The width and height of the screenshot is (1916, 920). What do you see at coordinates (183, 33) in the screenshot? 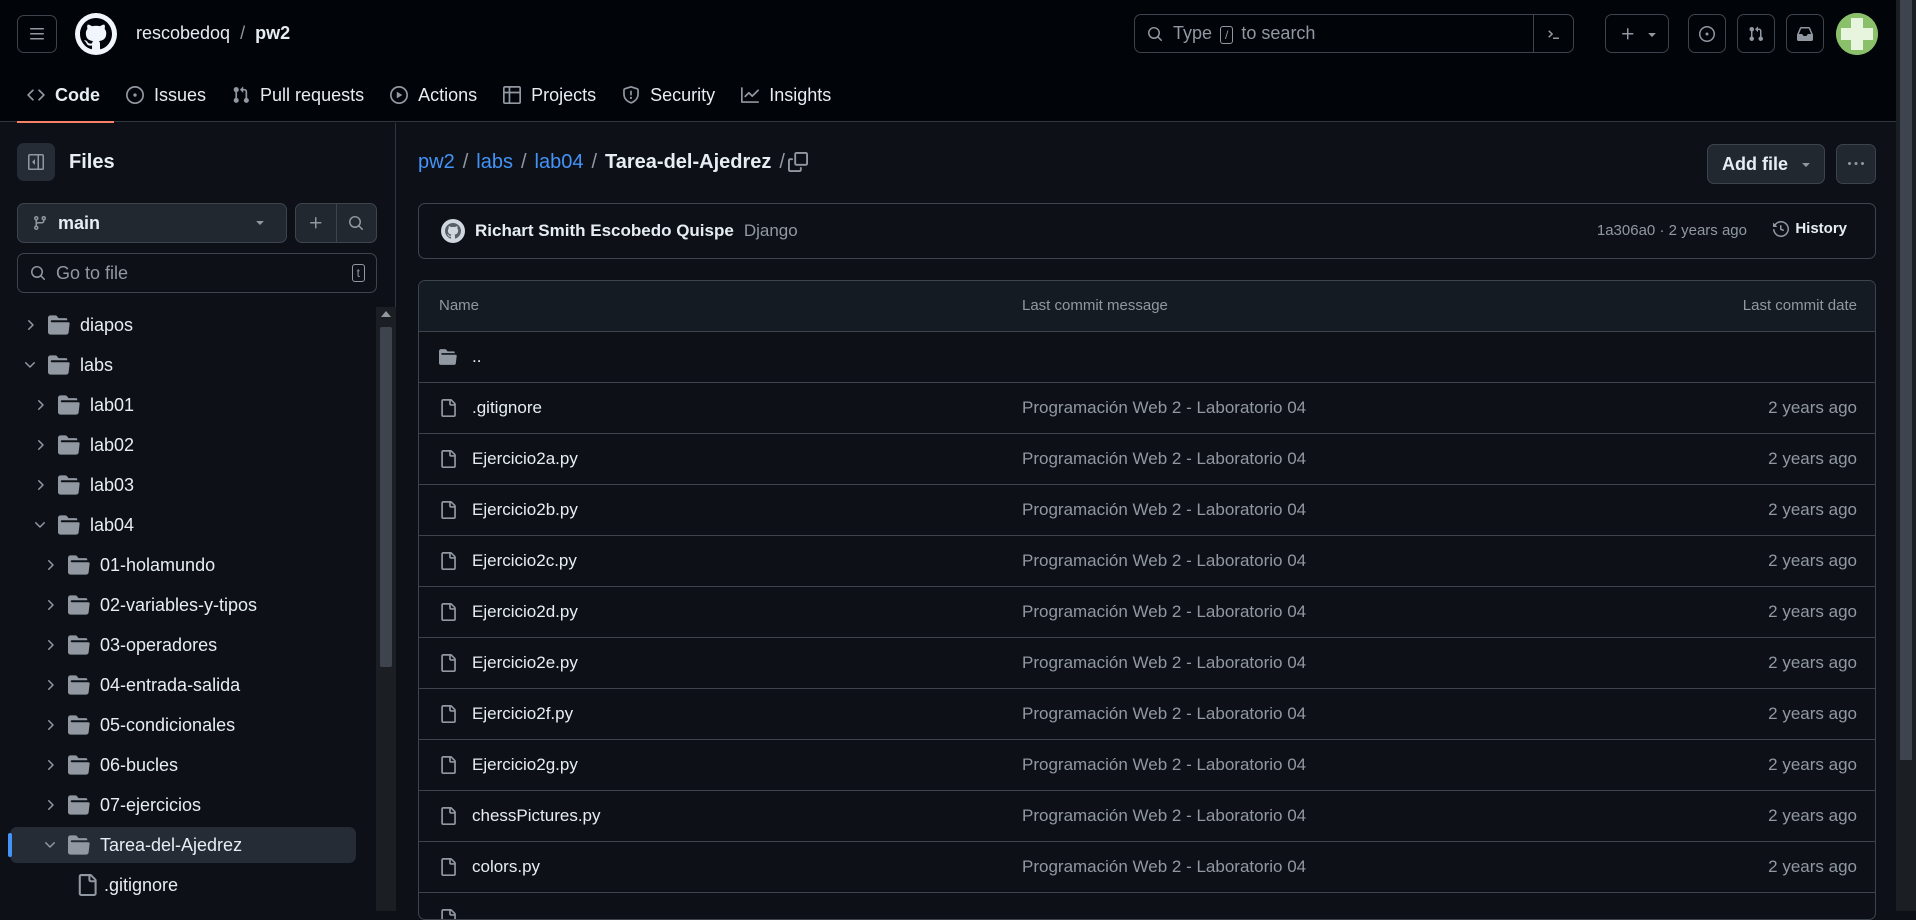
I see `repo-owner-link: rescobedoq` at bounding box center [183, 33].